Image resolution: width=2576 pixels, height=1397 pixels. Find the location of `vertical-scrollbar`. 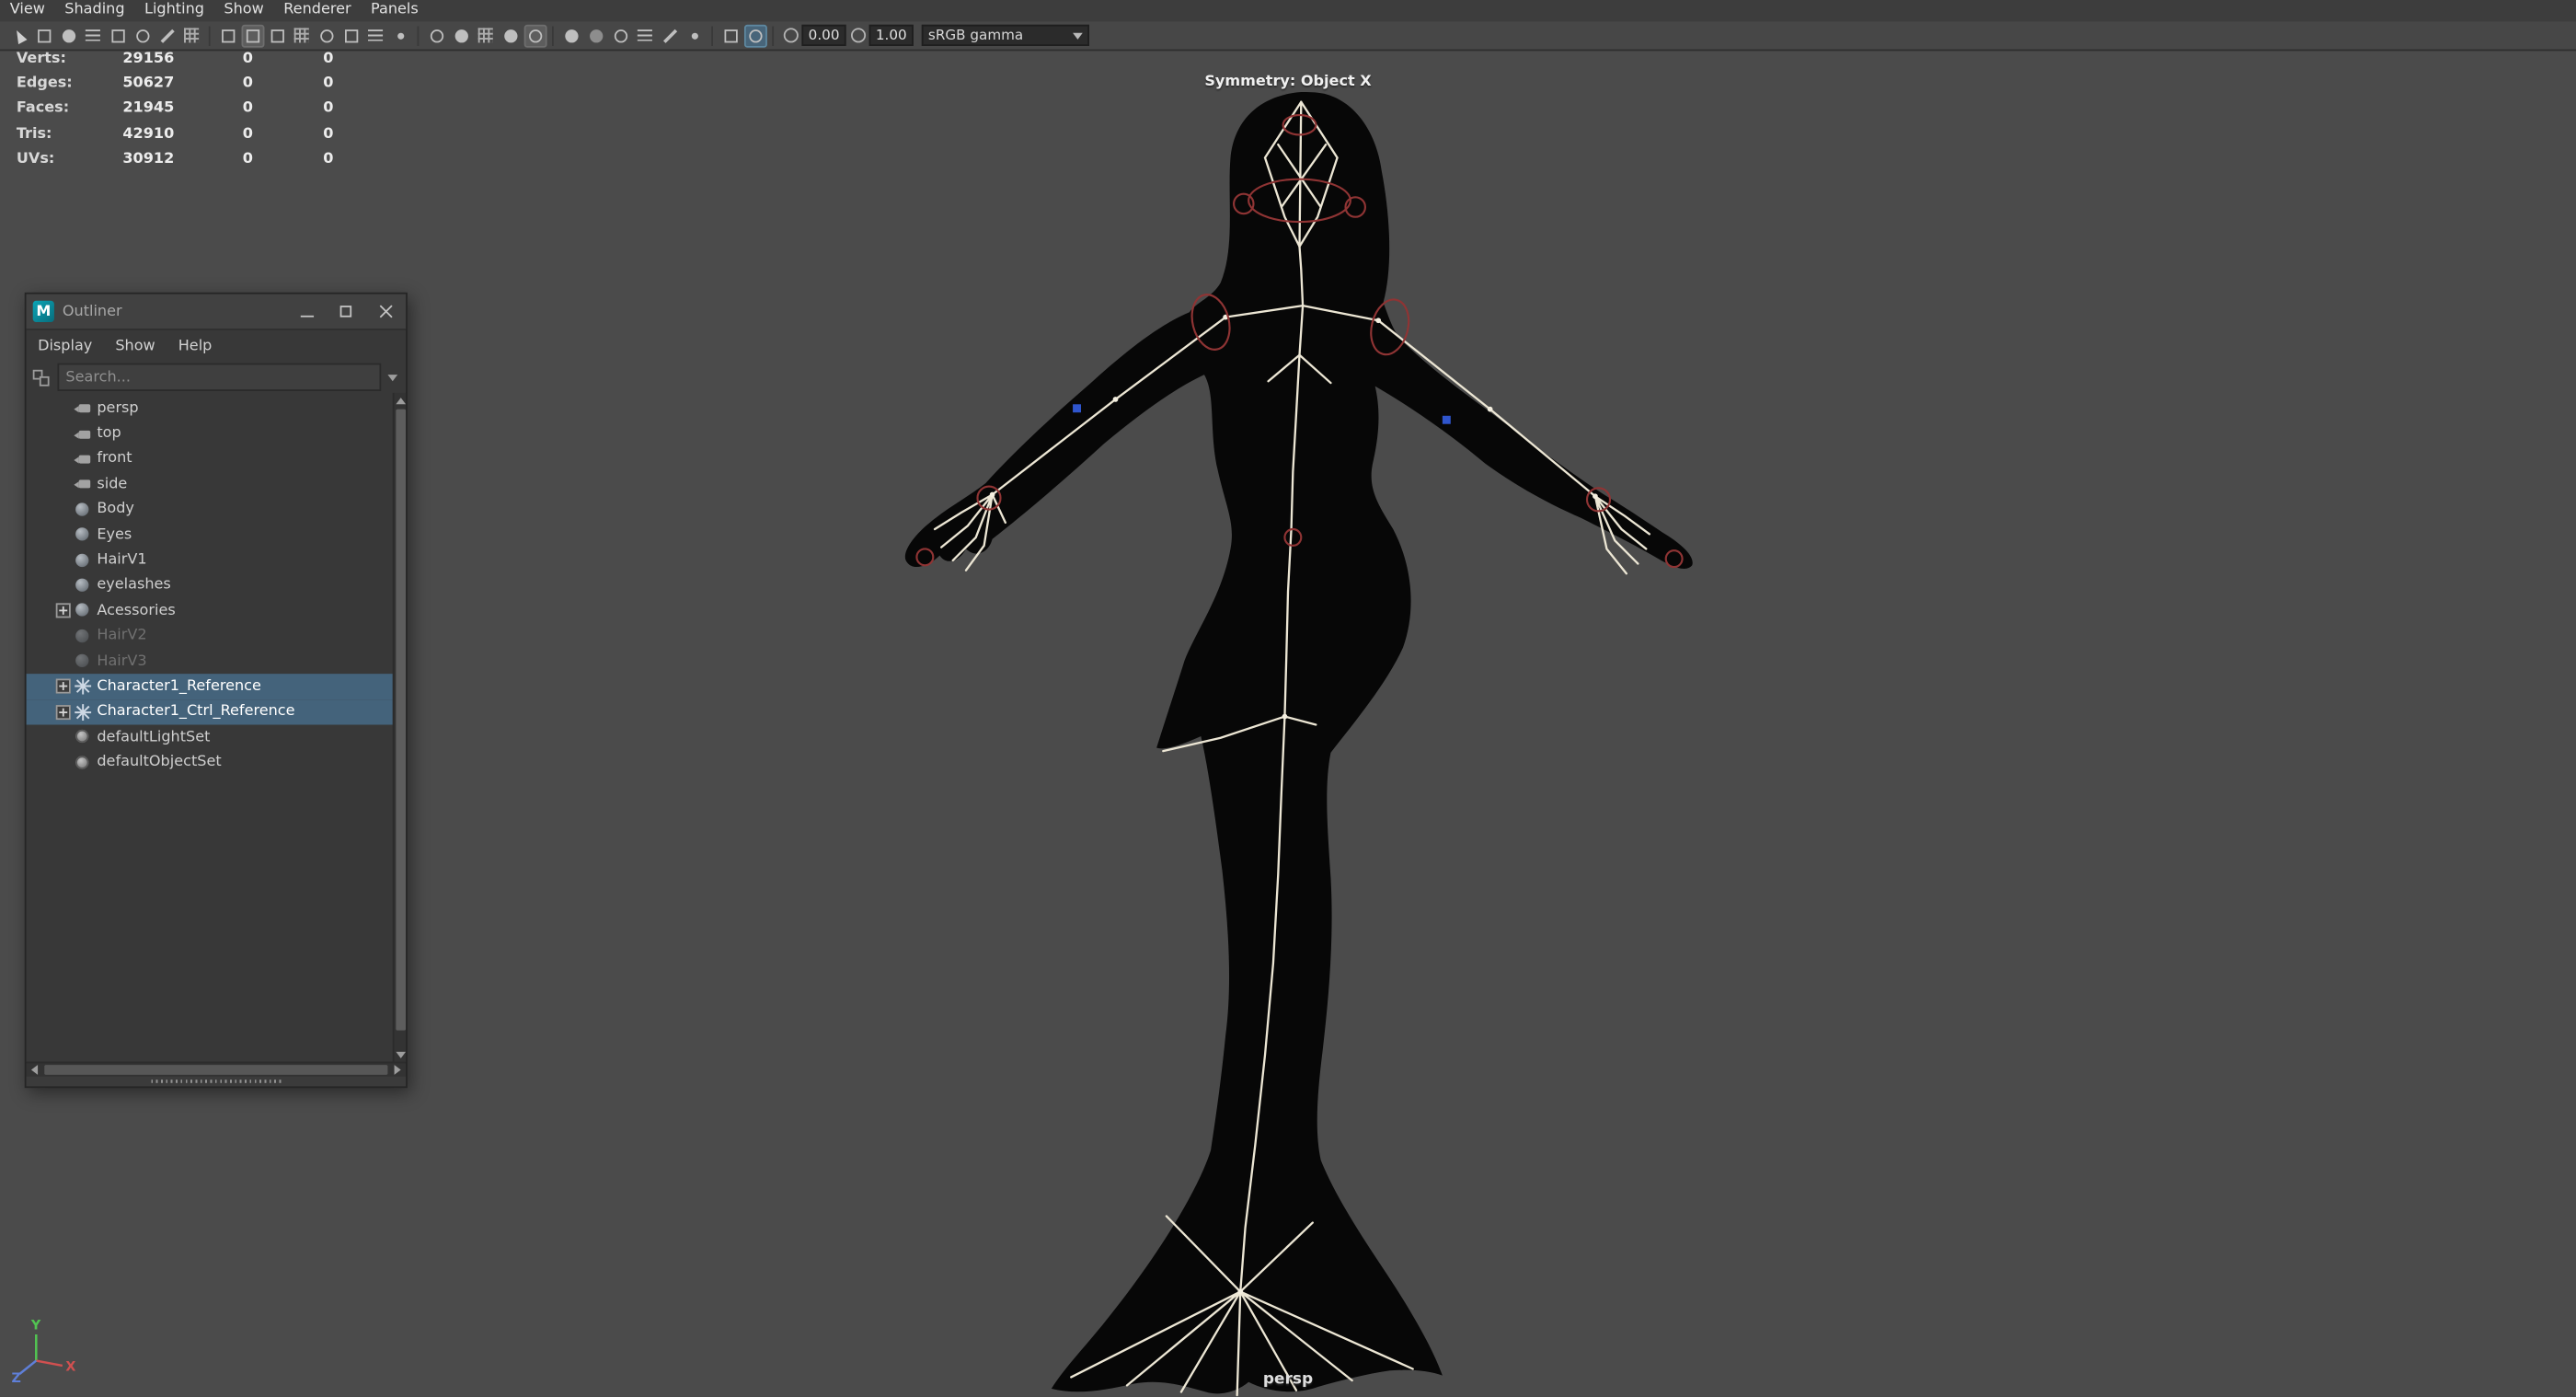

vertical-scrollbar is located at coordinates (399, 727).